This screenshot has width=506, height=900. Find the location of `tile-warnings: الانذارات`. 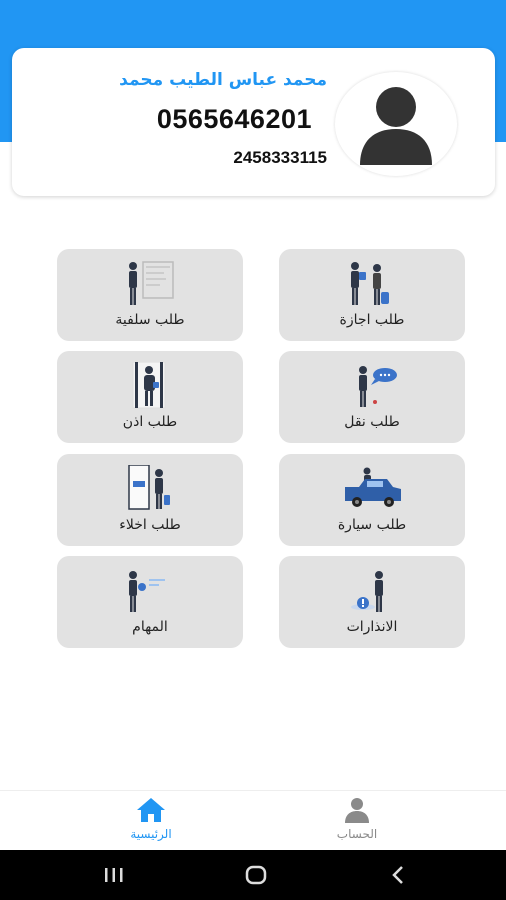

tile-warnings: الانذارات is located at coordinates (372, 602).